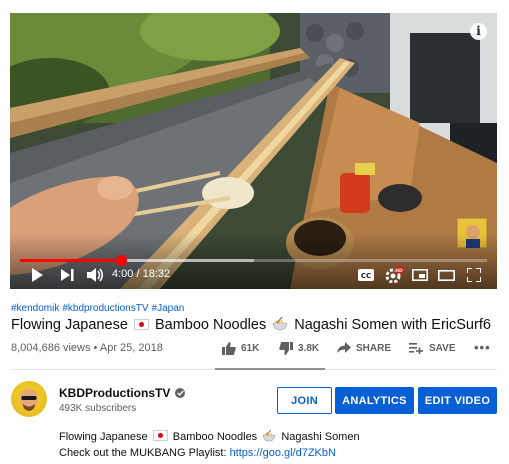 The height and width of the screenshot is (464, 509). What do you see at coordinates (98, 408) in the screenshot?
I see `subscriber-count: 493K subscribers` at bounding box center [98, 408].